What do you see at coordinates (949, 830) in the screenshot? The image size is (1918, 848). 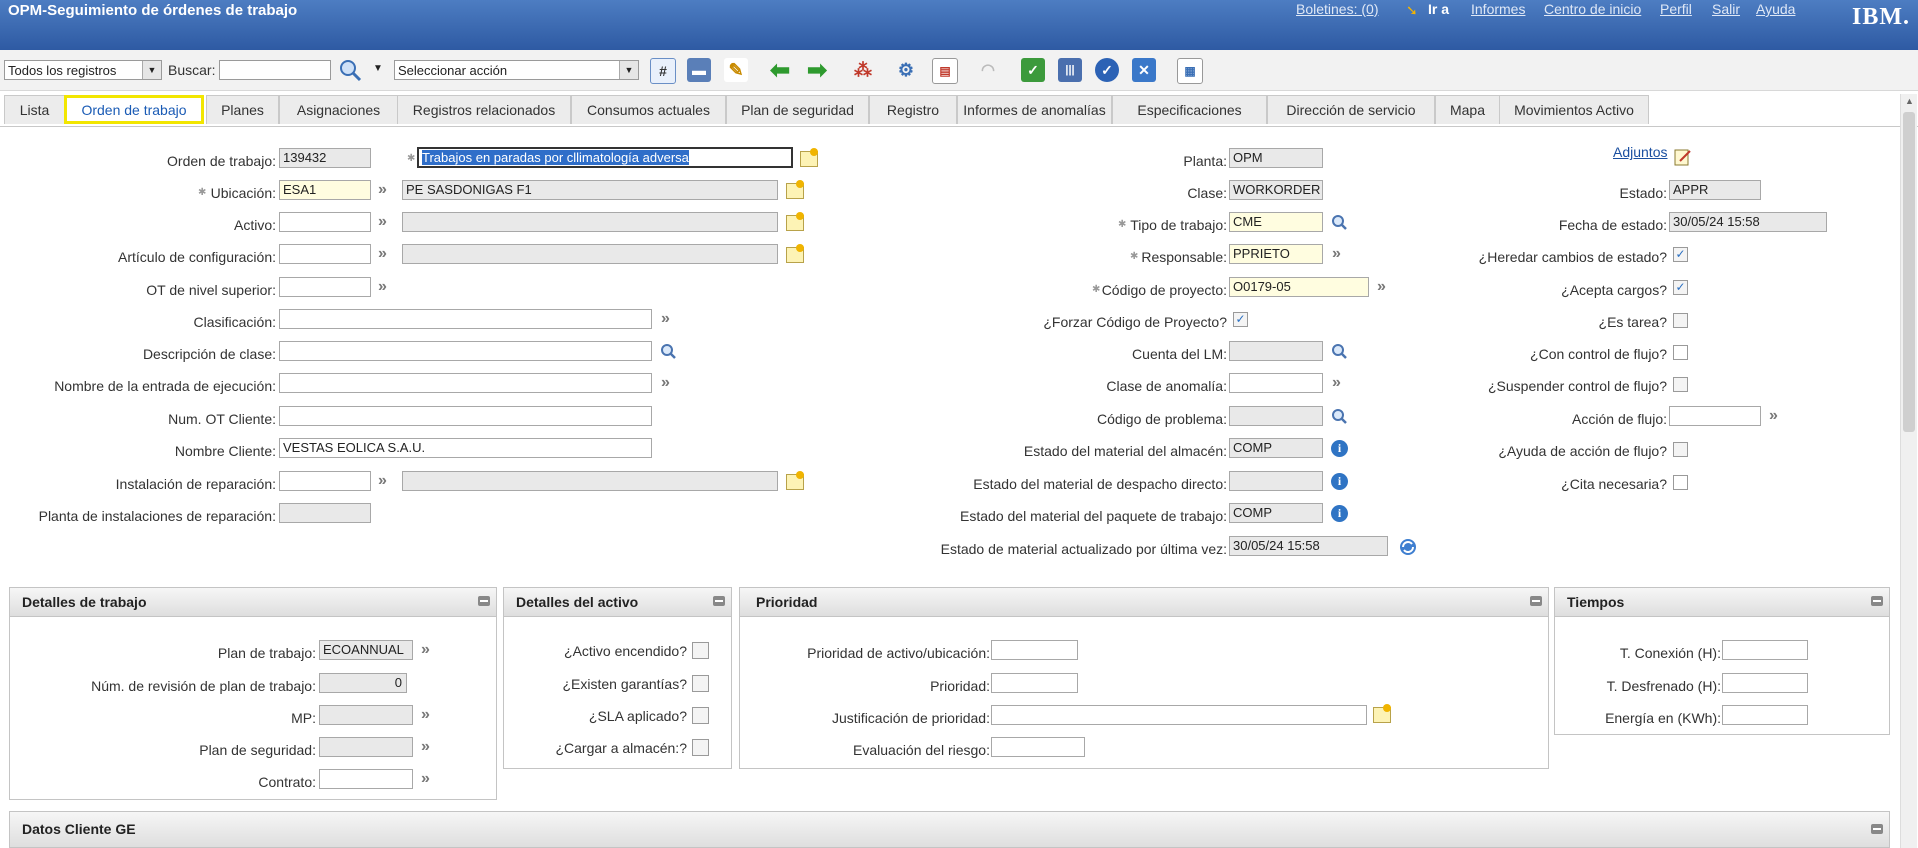 I see `datos-cliente-header: Datos Cliente GE` at bounding box center [949, 830].